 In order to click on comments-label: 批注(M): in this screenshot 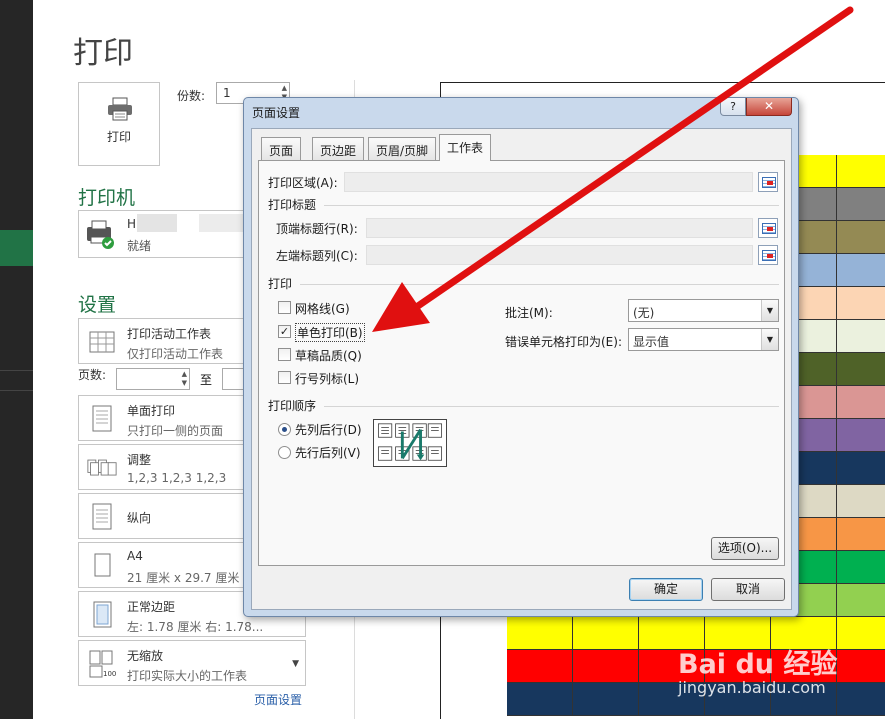, I will do `click(529, 313)`.